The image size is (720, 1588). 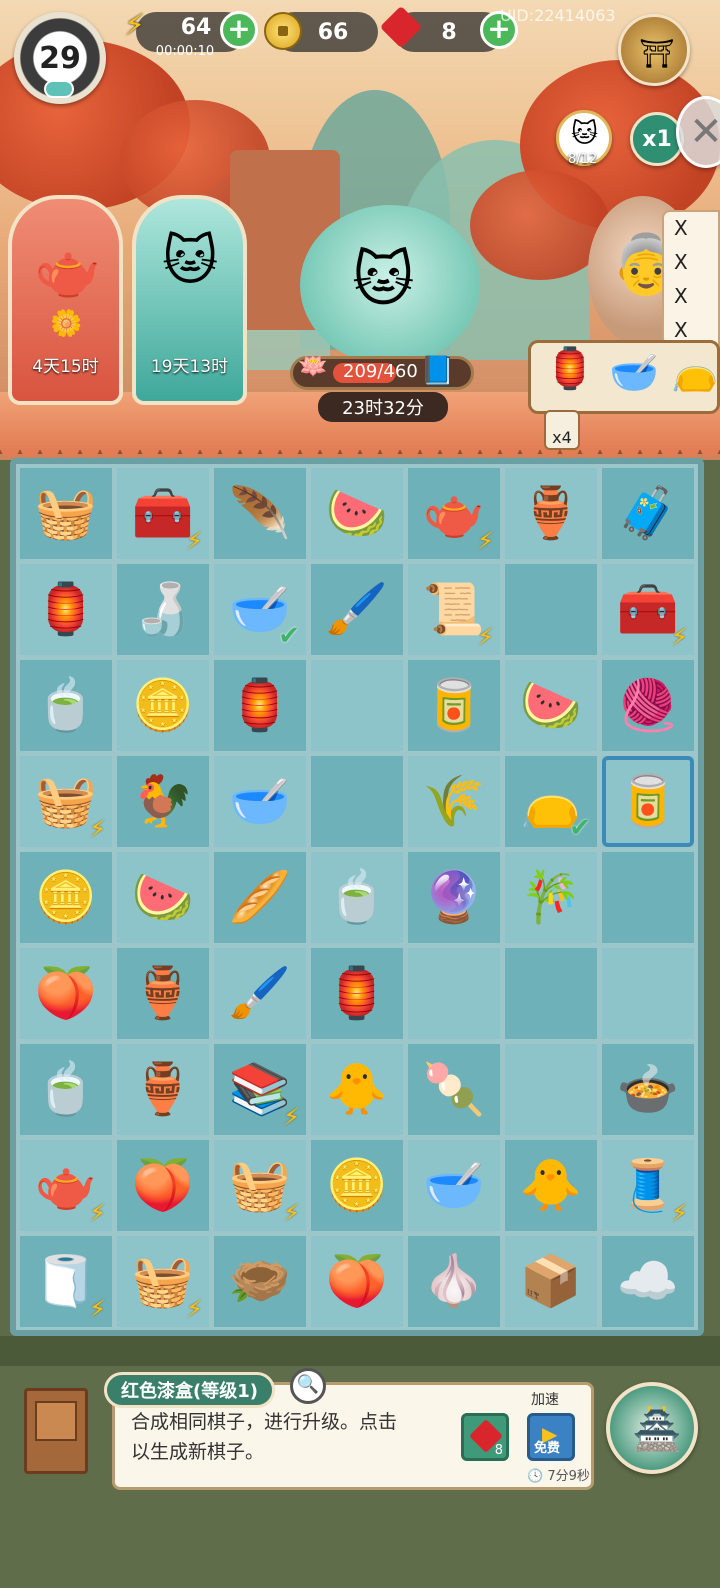 I want to click on board-item-icon: 🍲, so click(x=648, y=1089).